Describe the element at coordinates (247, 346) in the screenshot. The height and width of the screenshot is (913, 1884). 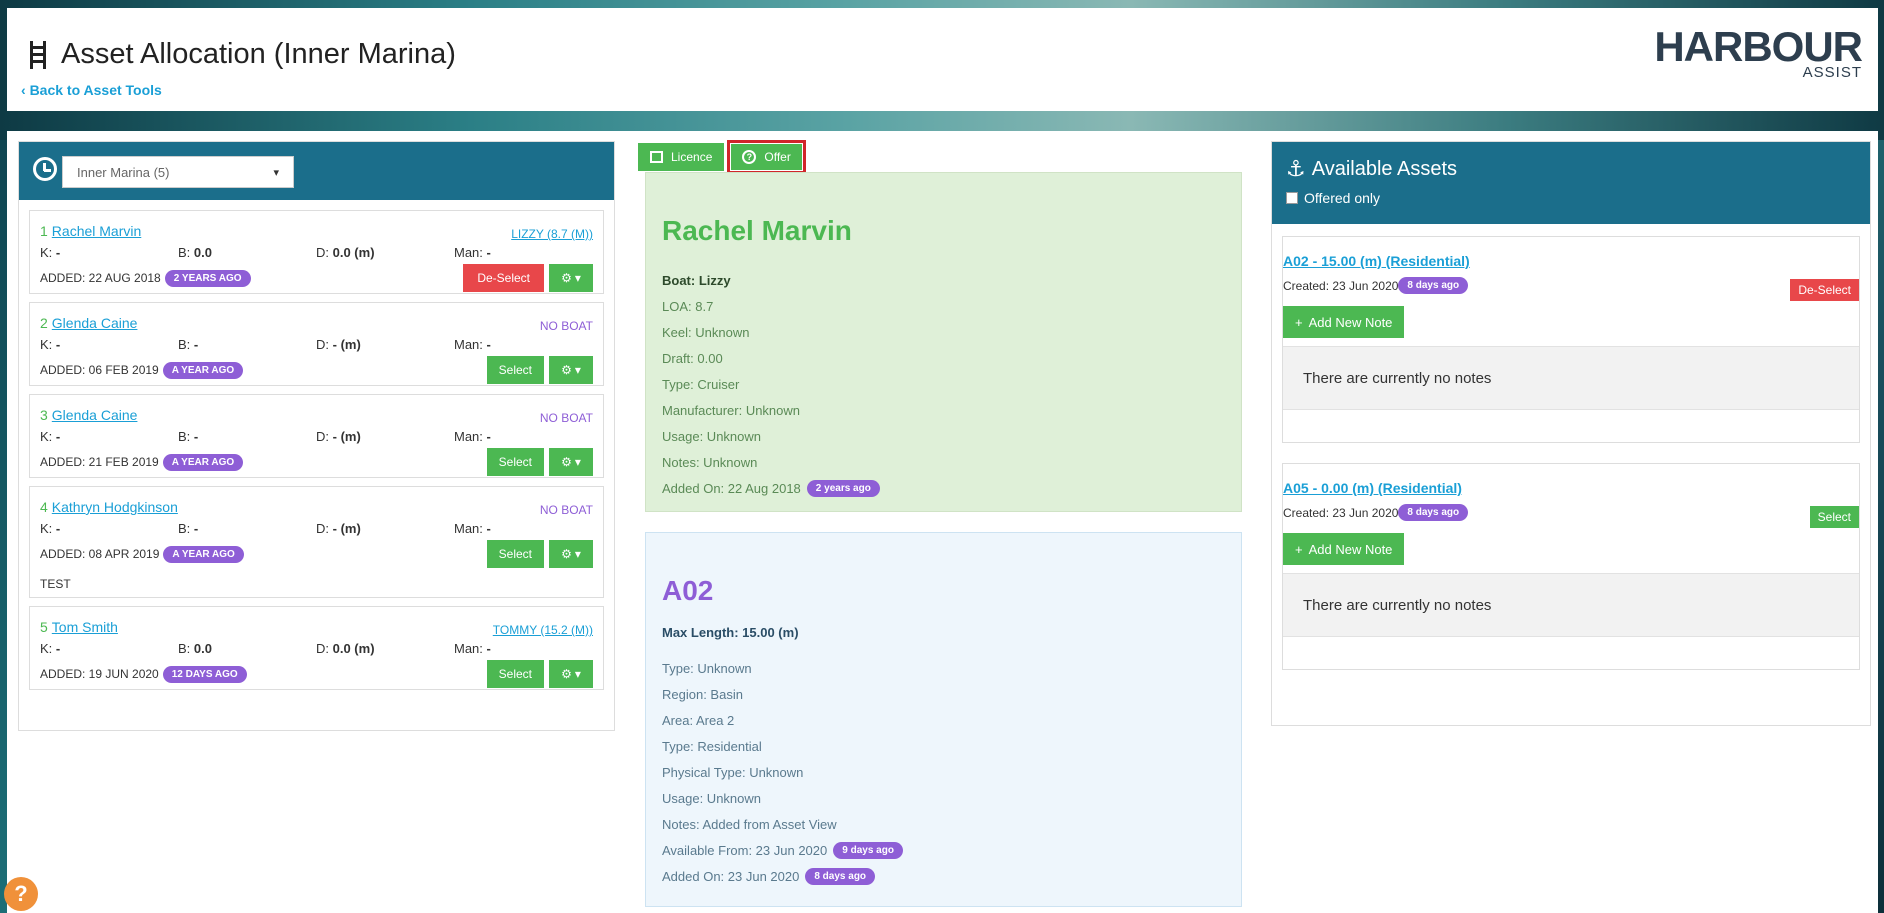
I see `stat-beam: B: -` at that location.